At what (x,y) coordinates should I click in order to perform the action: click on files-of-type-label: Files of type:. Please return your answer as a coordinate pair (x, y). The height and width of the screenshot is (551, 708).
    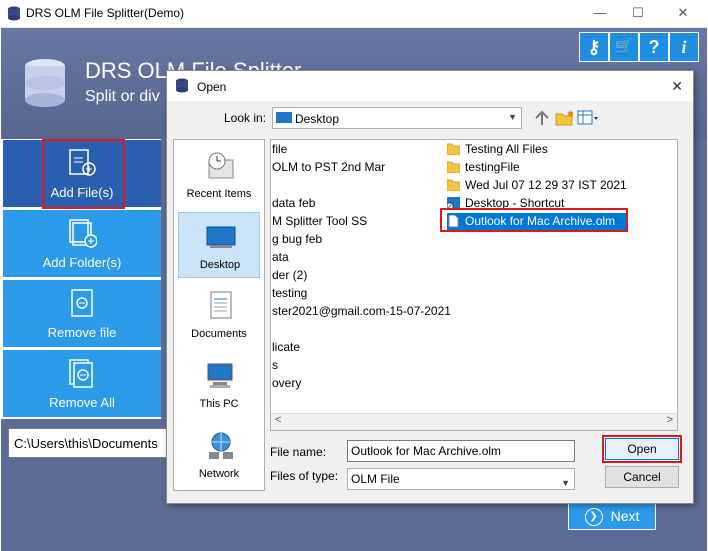
    Looking at the image, I should click on (304, 476).